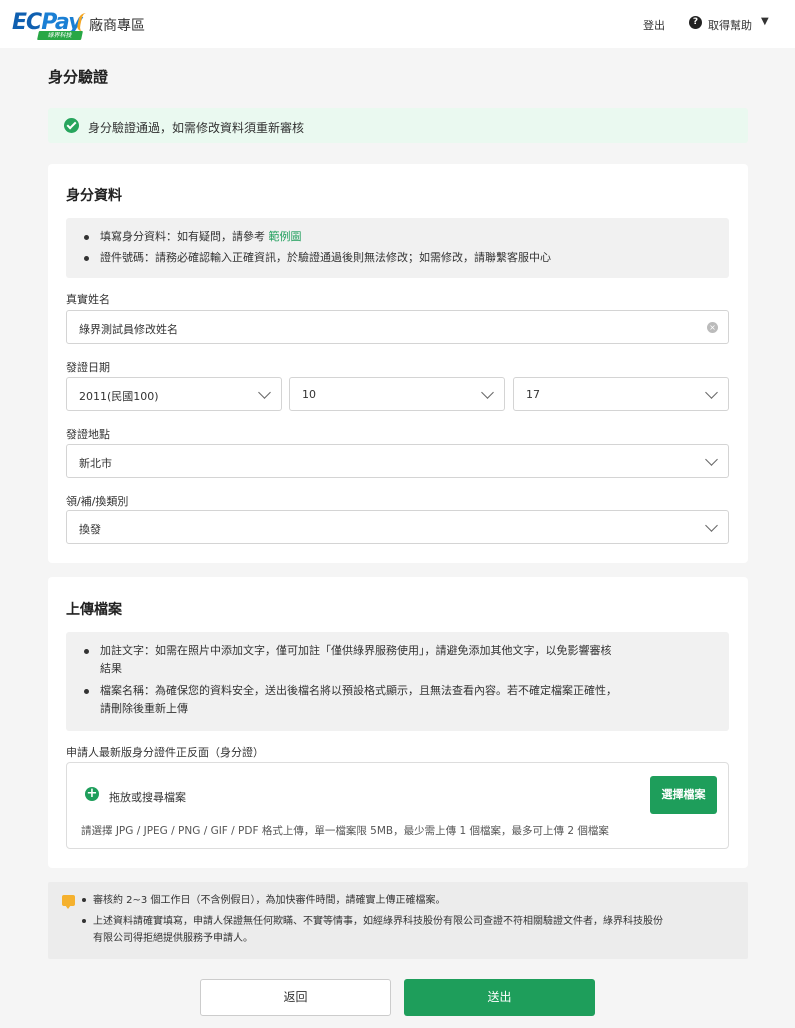  Describe the element at coordinates (88, 299) in the screenshot. I see `name-label: 真實姓名` at that location.